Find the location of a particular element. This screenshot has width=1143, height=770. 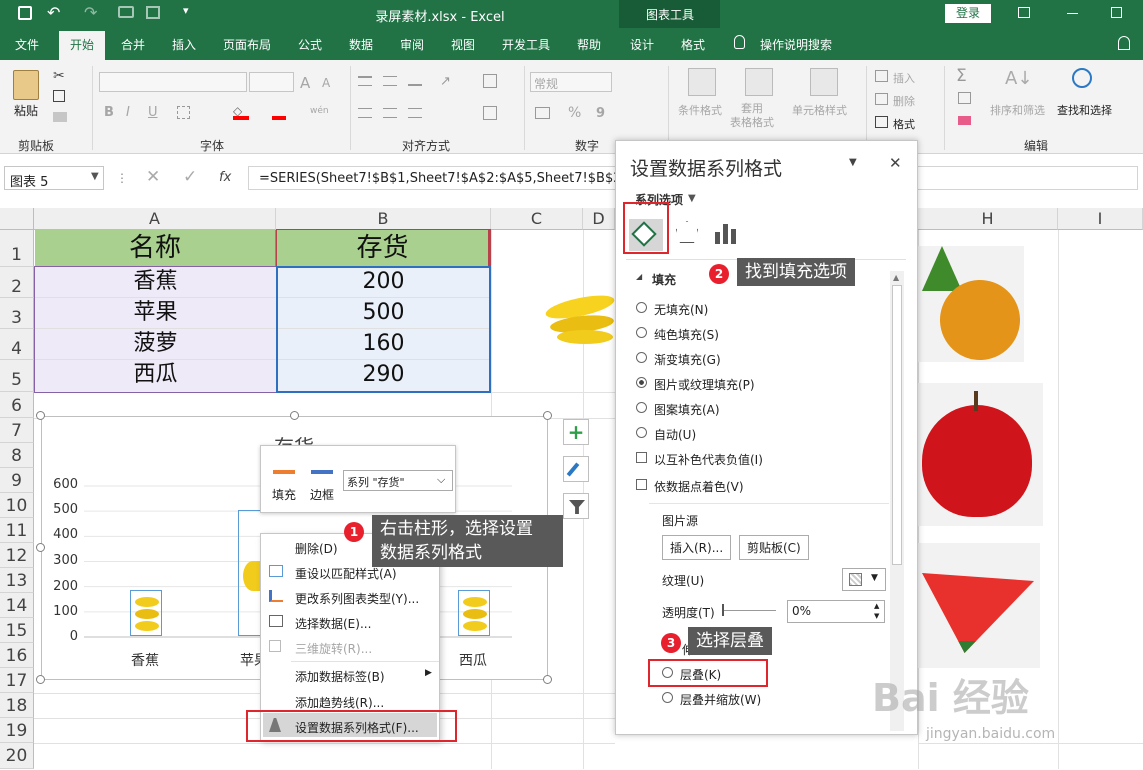

italic-button: I is located at coordinates (128, 112).